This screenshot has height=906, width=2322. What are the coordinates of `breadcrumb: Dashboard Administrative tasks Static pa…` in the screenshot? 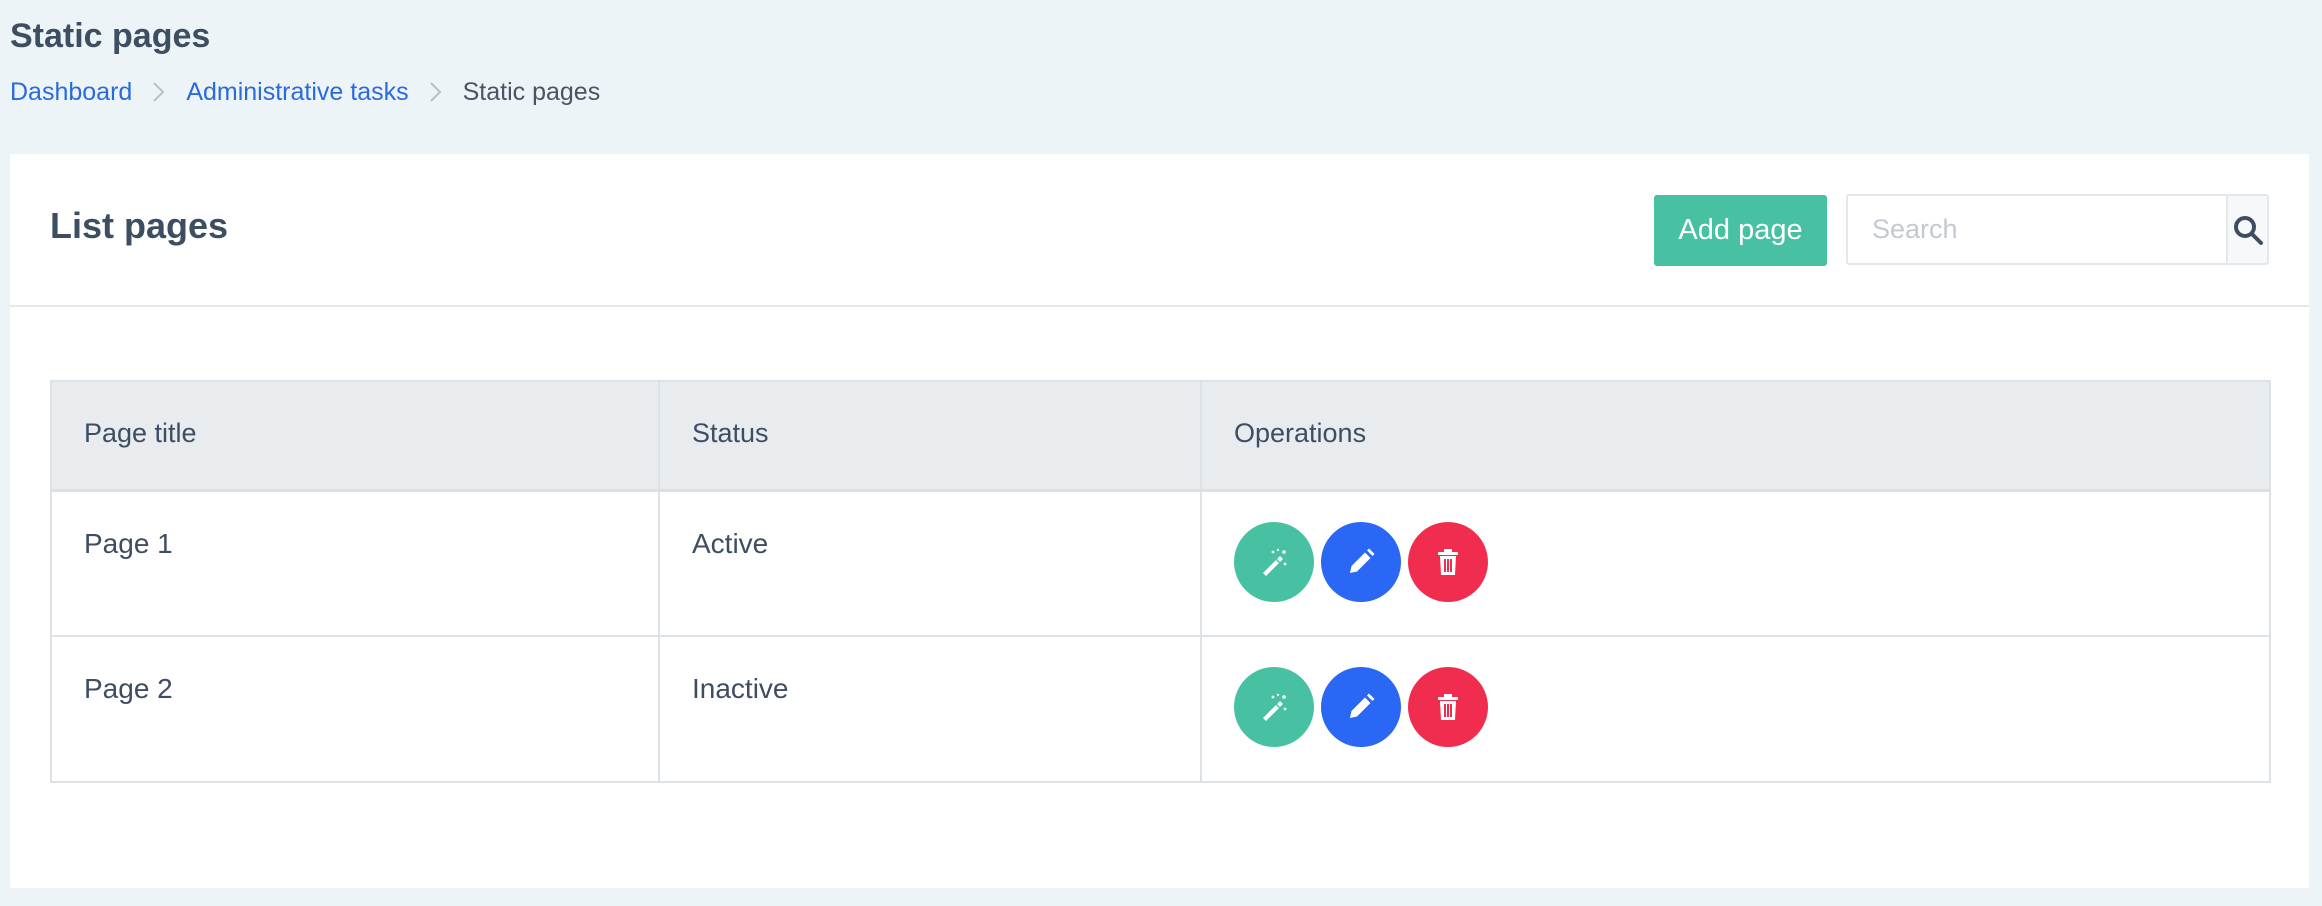 It's located at (305, 92).